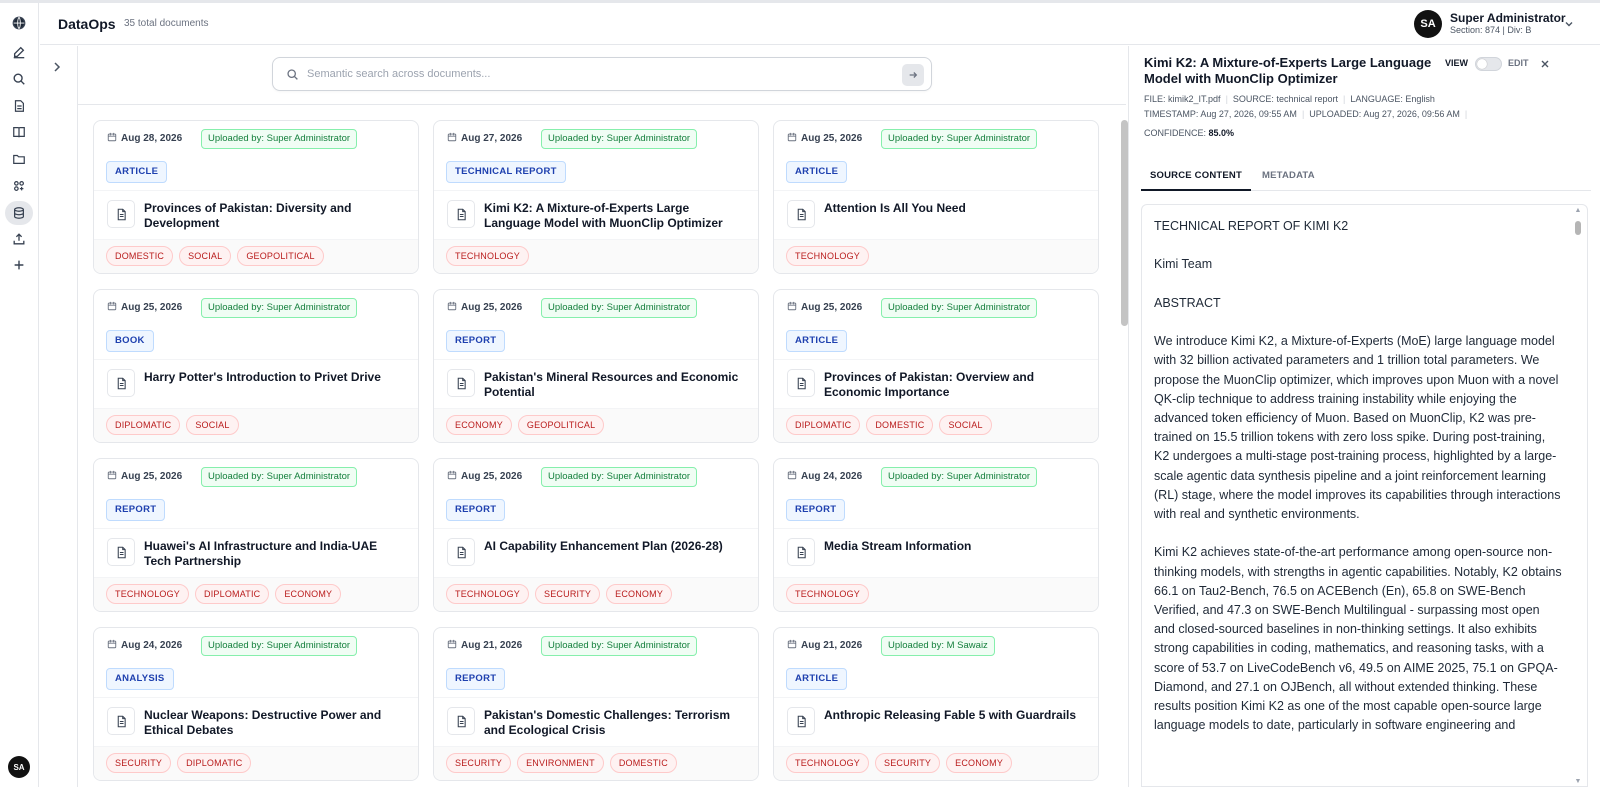  I want to click on plus-icon, so click(19, 265).